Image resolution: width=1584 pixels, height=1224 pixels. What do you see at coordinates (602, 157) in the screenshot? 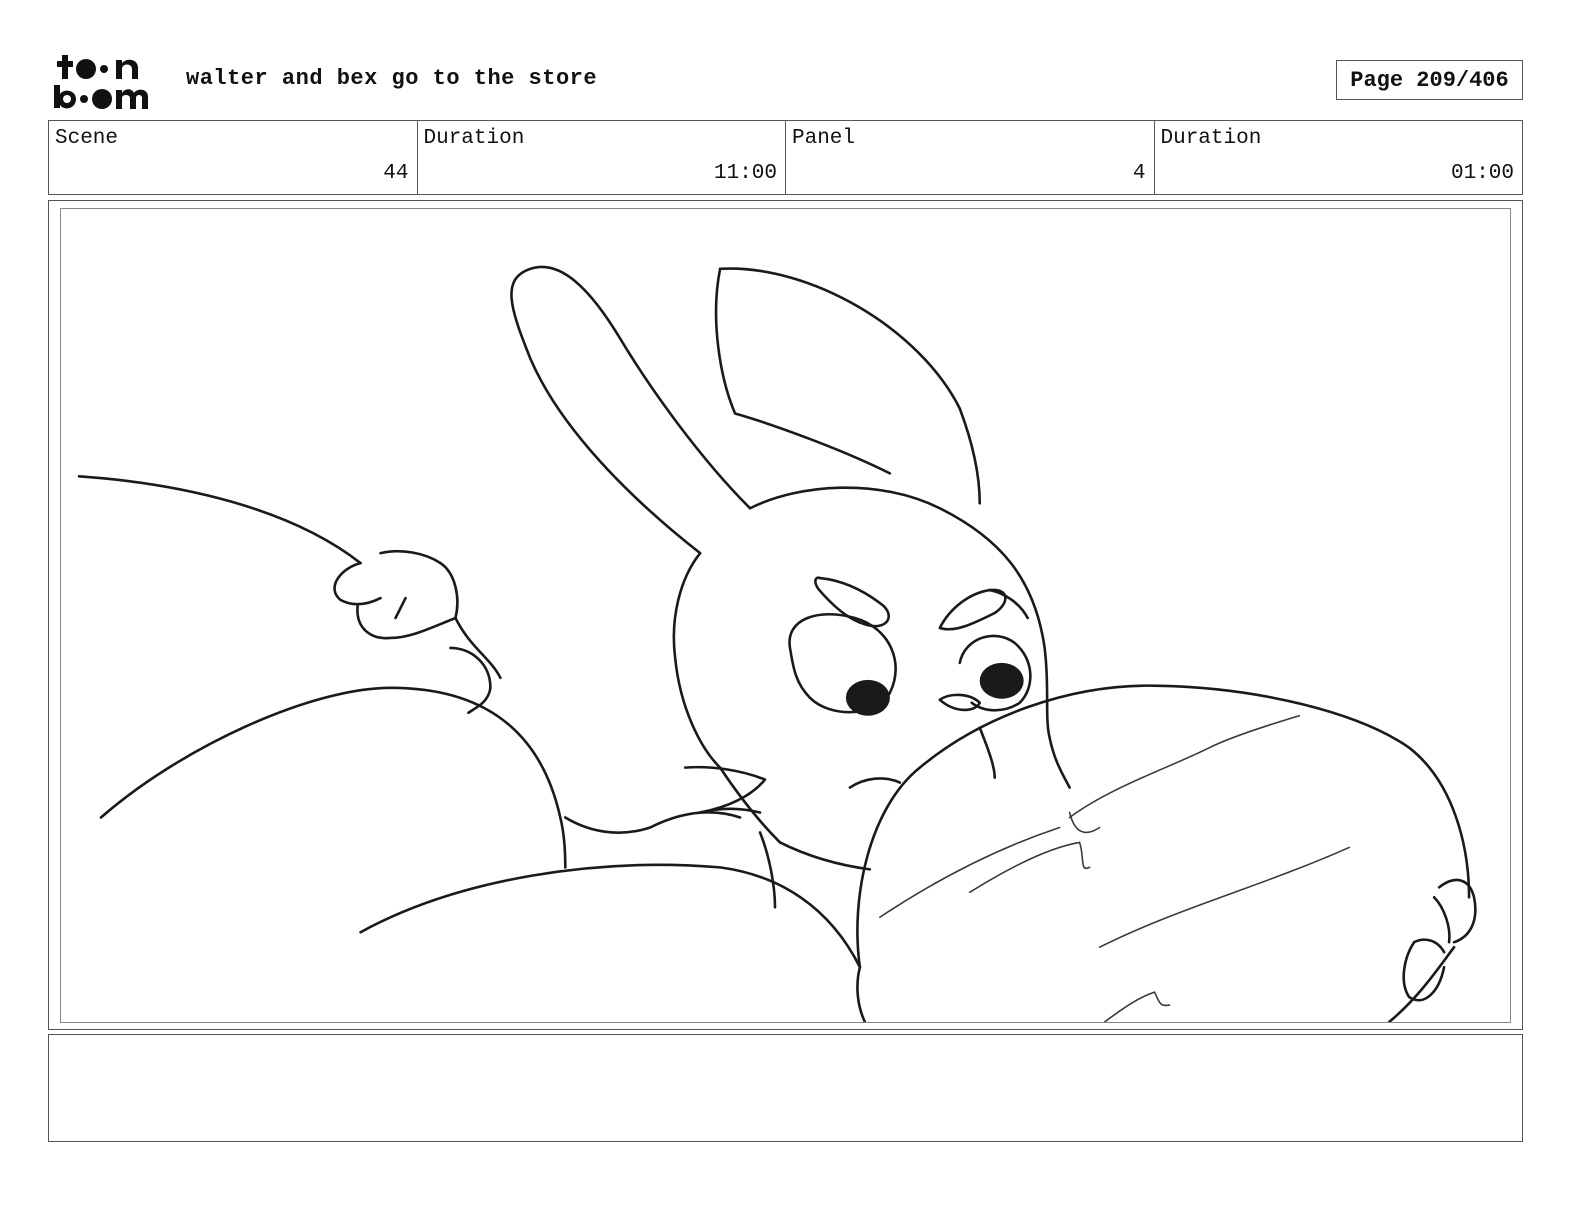
I see `scene-duration-cell: Duration 11:00` at bounding box center [602, 157].